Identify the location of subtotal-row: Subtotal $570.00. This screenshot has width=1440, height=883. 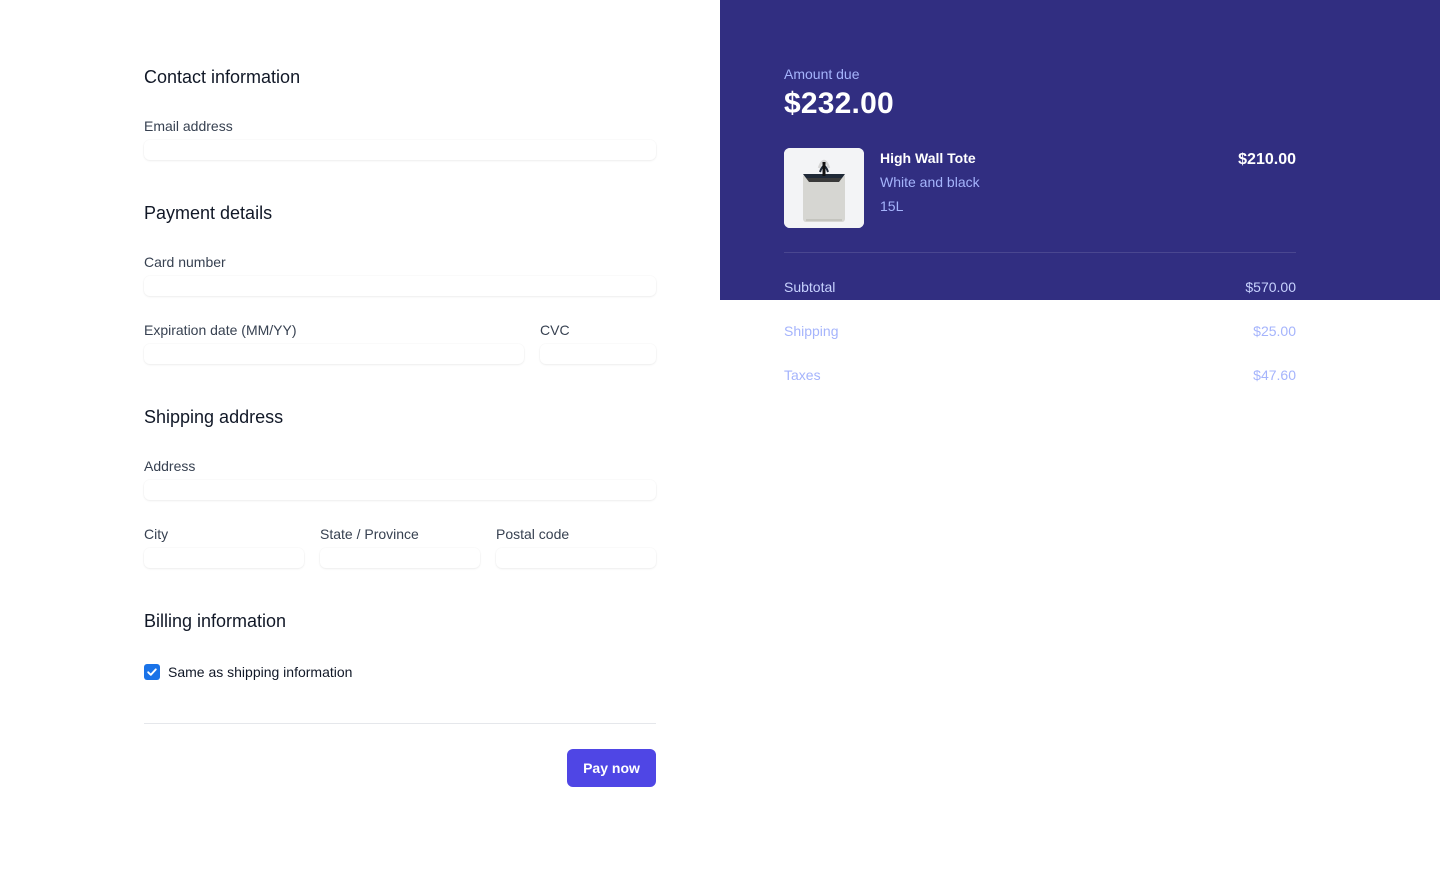
(1040, 289).